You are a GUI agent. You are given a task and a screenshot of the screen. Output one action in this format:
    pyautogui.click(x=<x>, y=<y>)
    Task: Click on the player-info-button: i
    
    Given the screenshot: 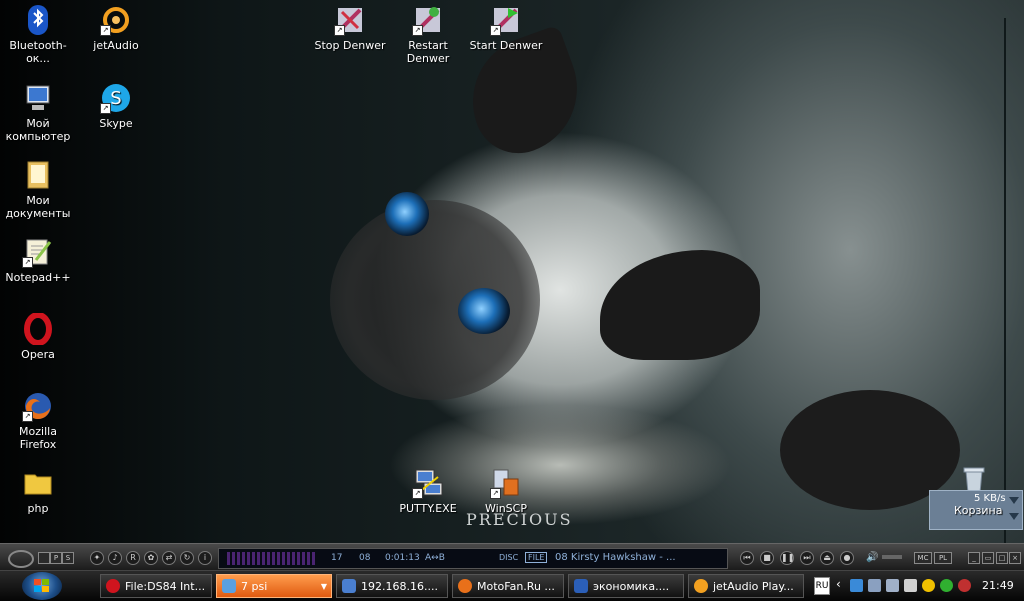 What is the action you would take?
    pyautogui.click(x=205, y=558)
    